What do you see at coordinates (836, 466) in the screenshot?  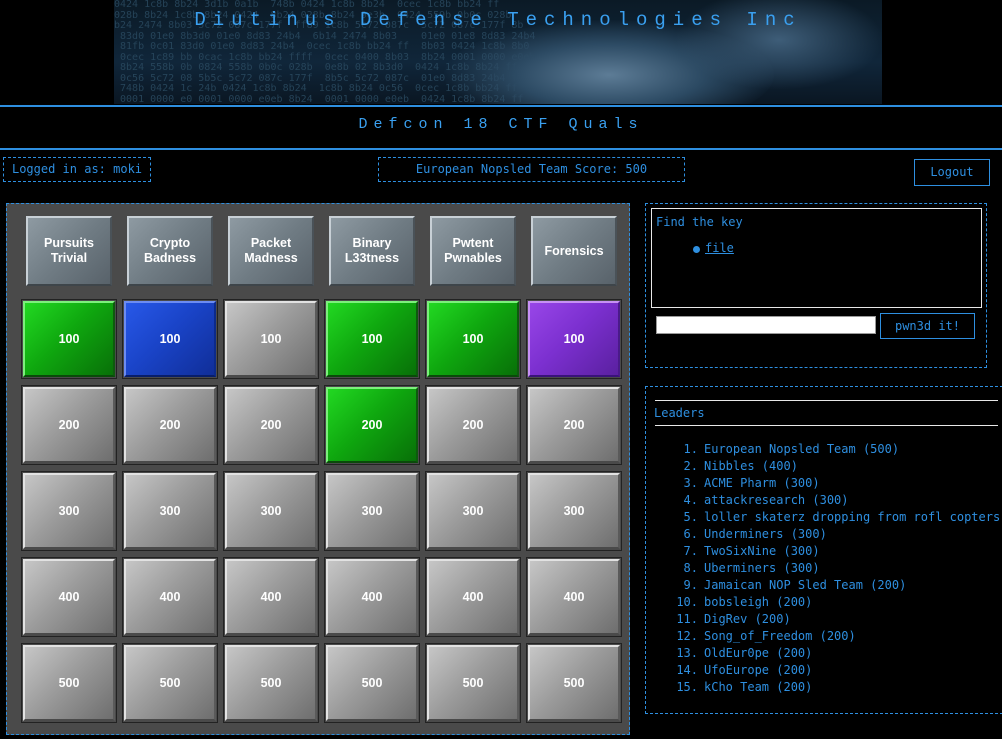 I see `leader-entry: 2. Nibbles (400)` at bounding box center [836, 466].